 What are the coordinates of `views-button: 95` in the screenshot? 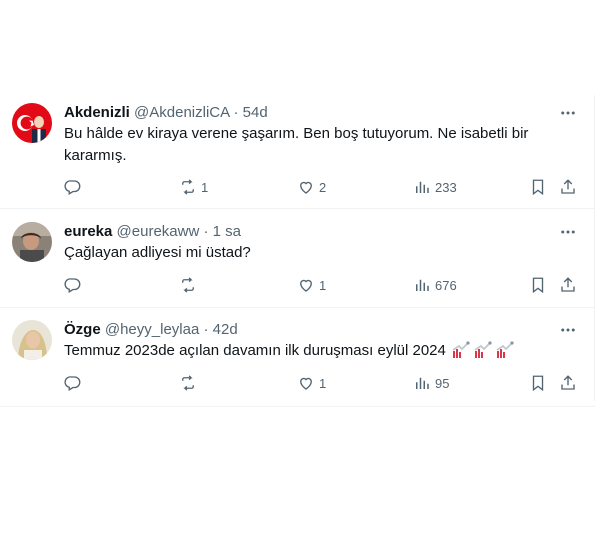 It's located at (431, 383).